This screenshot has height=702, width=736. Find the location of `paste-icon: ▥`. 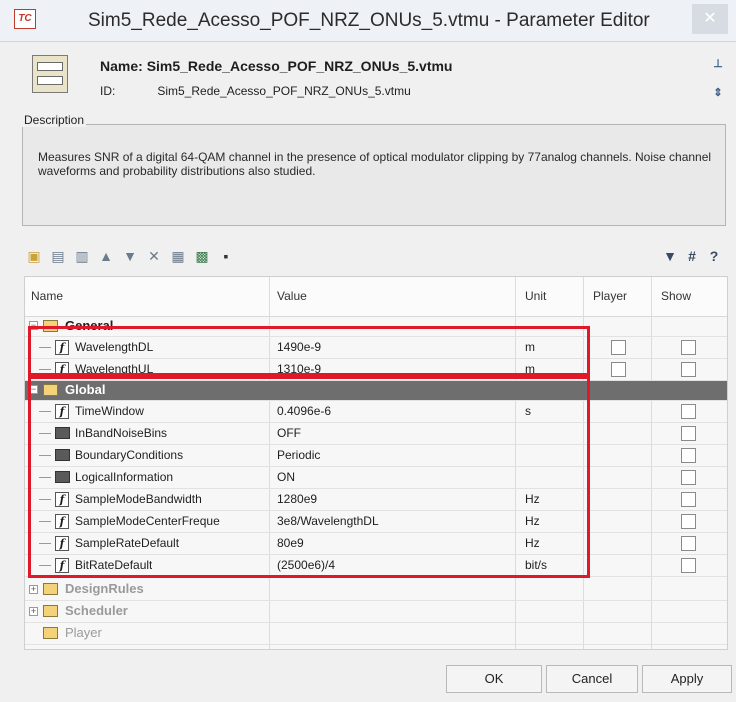

paste-icon: ▥ is located at coordinates (82, 256).